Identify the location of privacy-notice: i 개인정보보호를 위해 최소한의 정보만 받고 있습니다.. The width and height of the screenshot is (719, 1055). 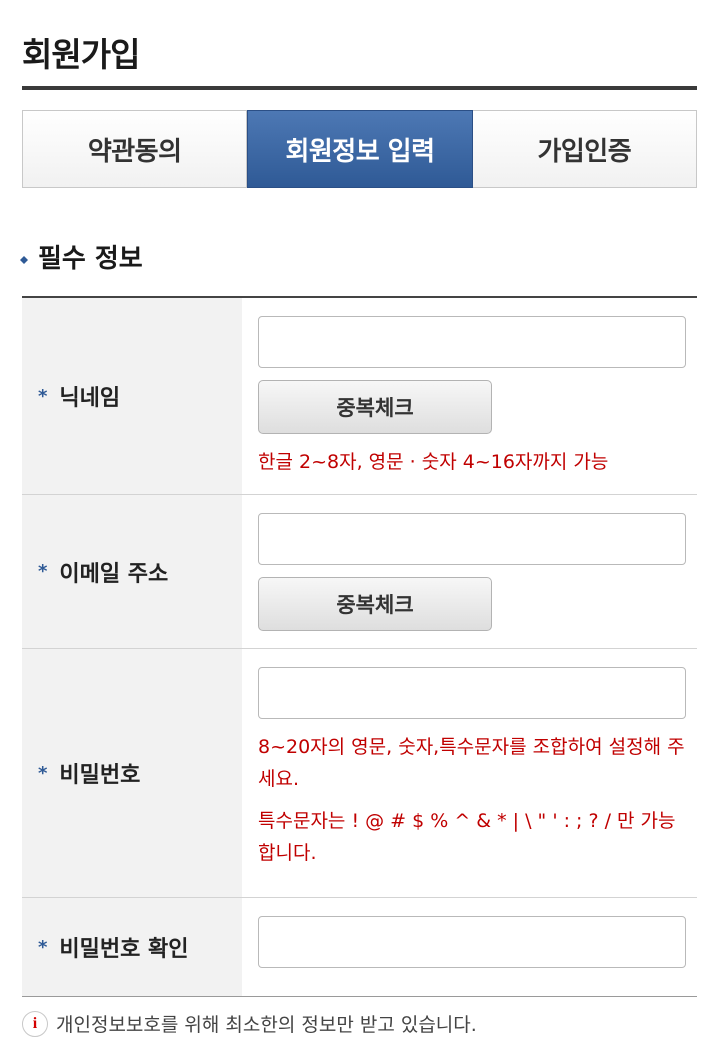
(249, 1023).